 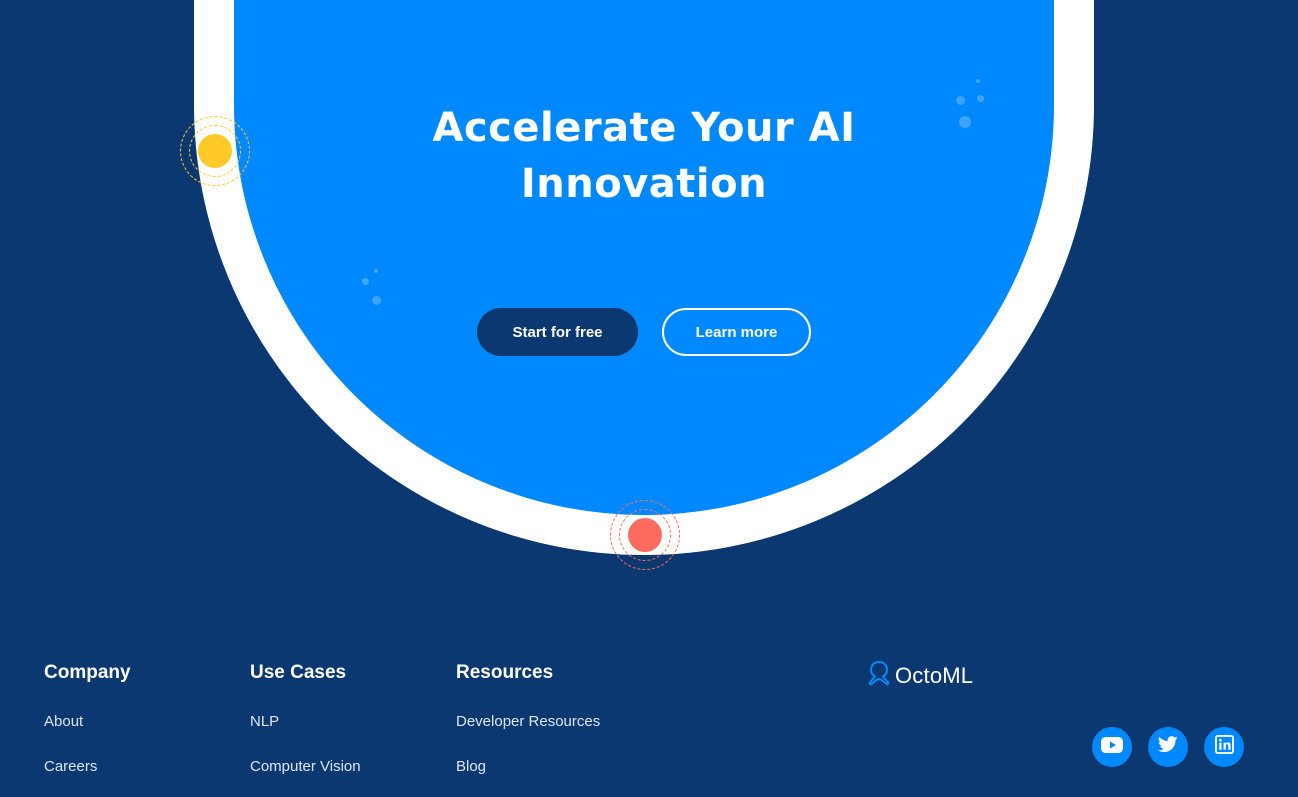 I want to click on twitter-button, so click(x=1168, y=747).